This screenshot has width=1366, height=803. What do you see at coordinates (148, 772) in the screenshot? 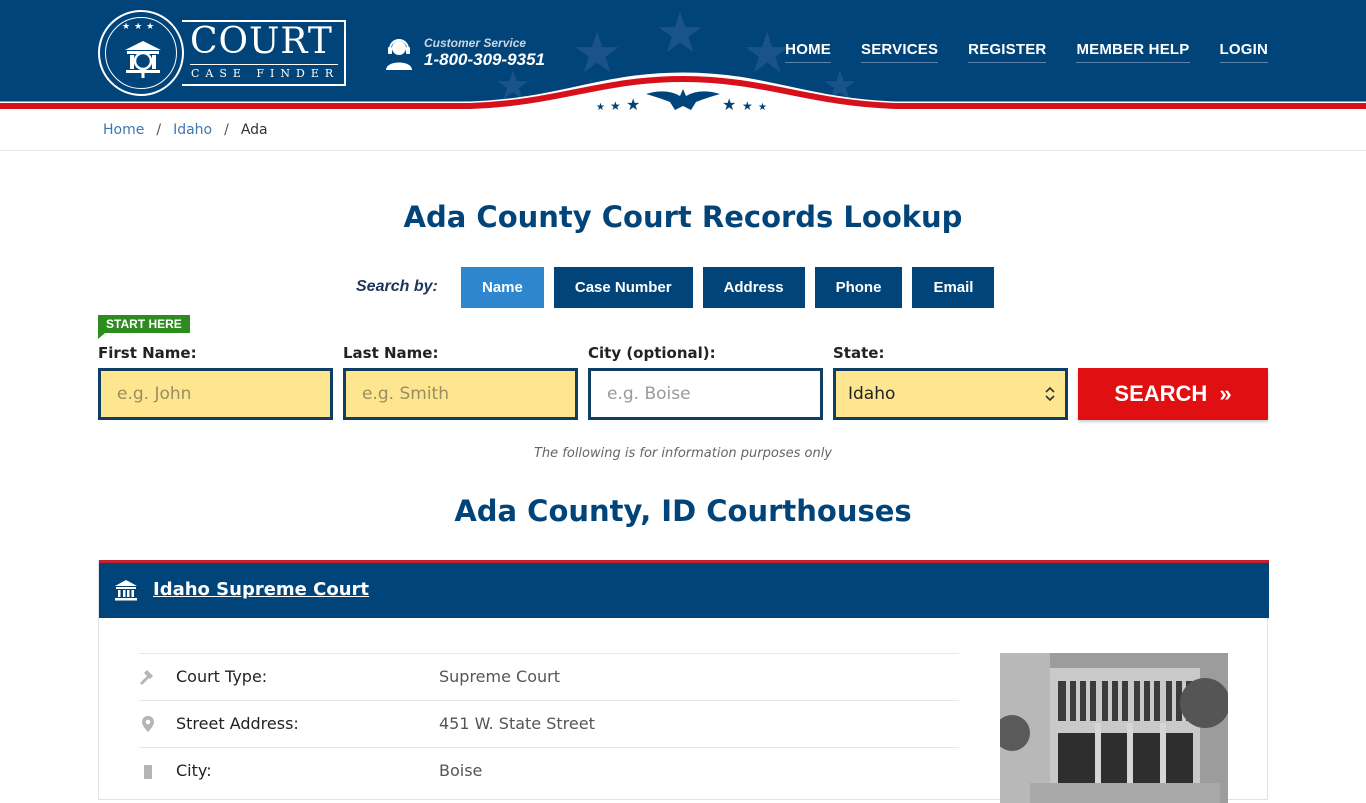
I see `building-icon` at bounding box center [148, 772].